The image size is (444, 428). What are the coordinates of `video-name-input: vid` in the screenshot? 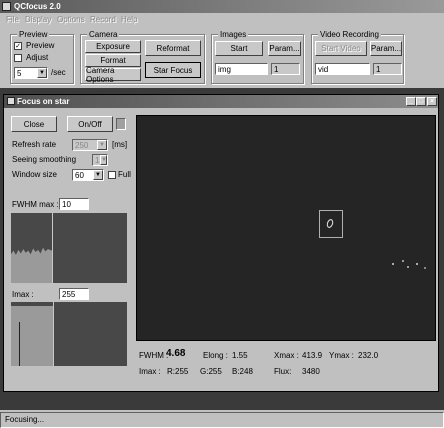 It's located at (342, 69).